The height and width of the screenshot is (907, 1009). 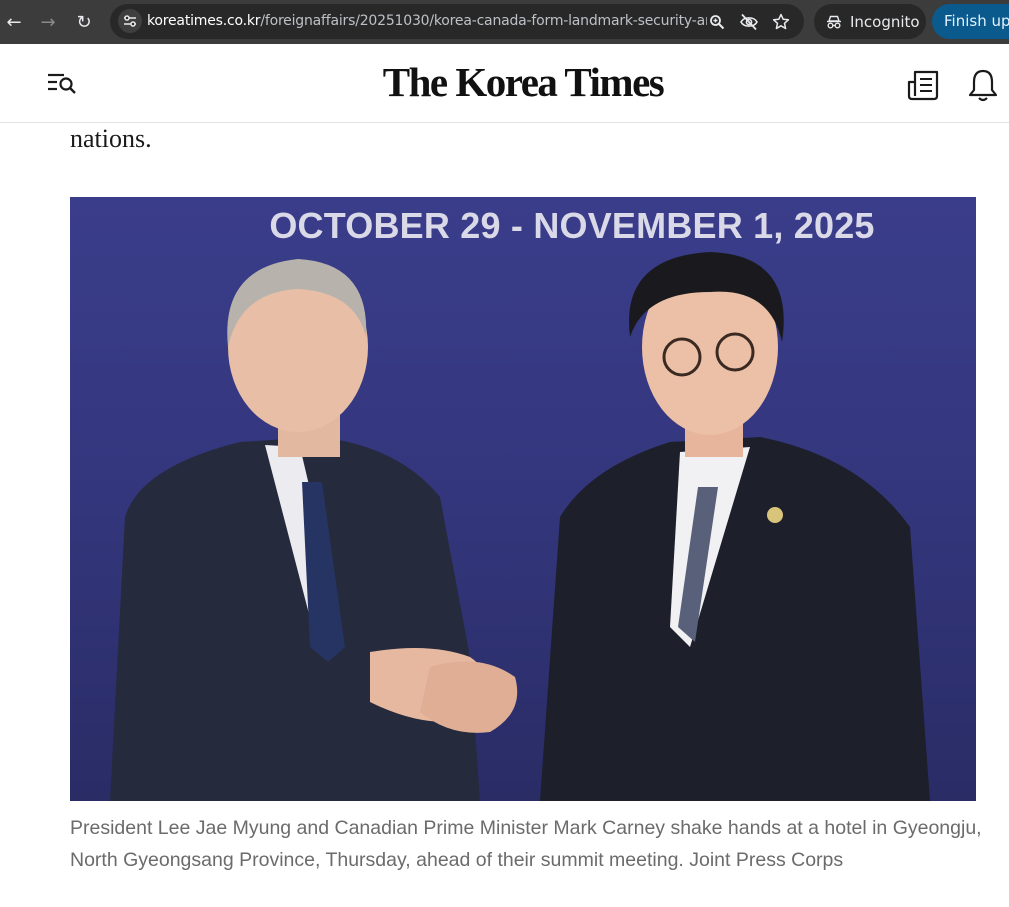 I want to click on reload-button: ↻, so click(x=84, y=22).